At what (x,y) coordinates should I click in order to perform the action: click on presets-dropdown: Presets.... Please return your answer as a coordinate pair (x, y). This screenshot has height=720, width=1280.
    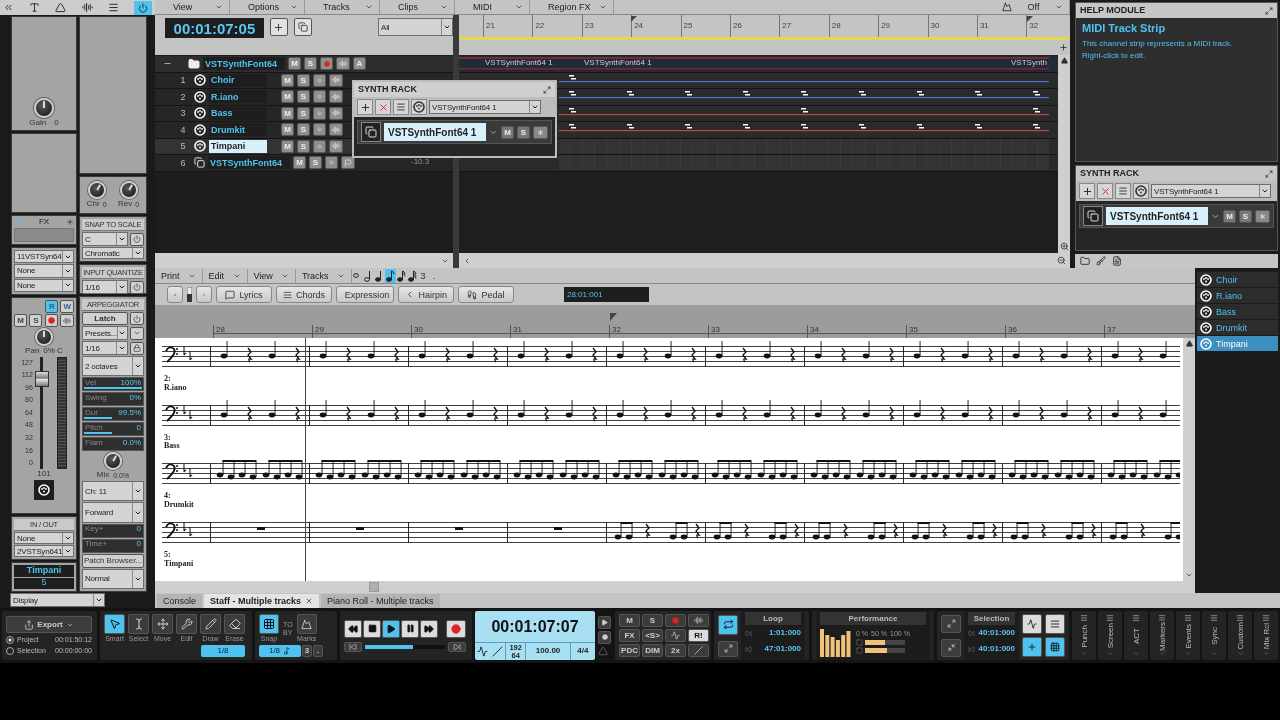
    Looking at the image, I should click on (105, 333).